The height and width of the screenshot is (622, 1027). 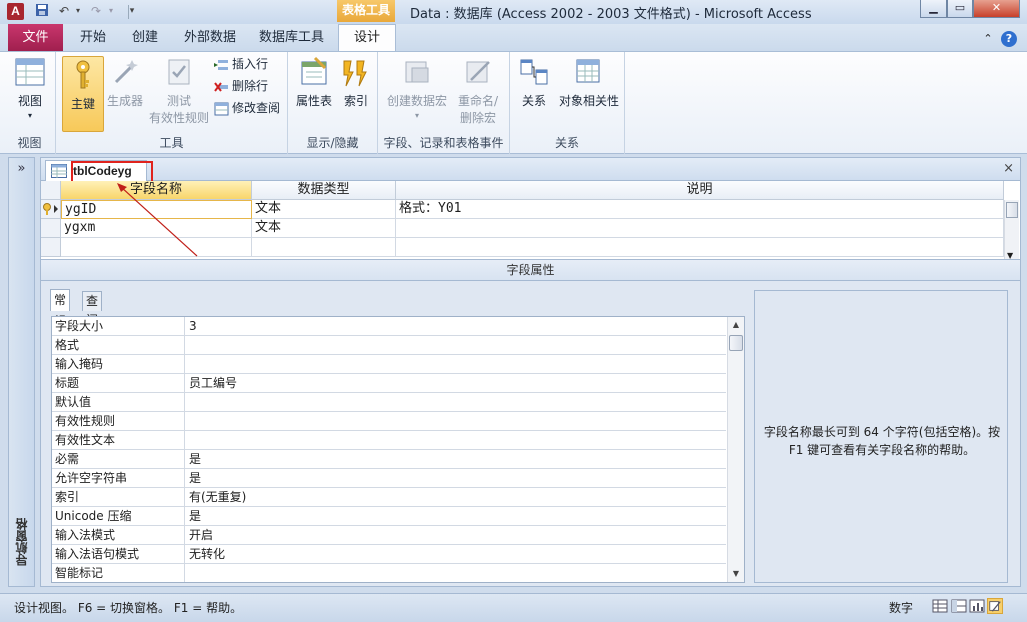 What do you see at coordinates (456, 497) in the screenshot?
I see `property-value: 有(无重复)` at bounding box center [456, 497].